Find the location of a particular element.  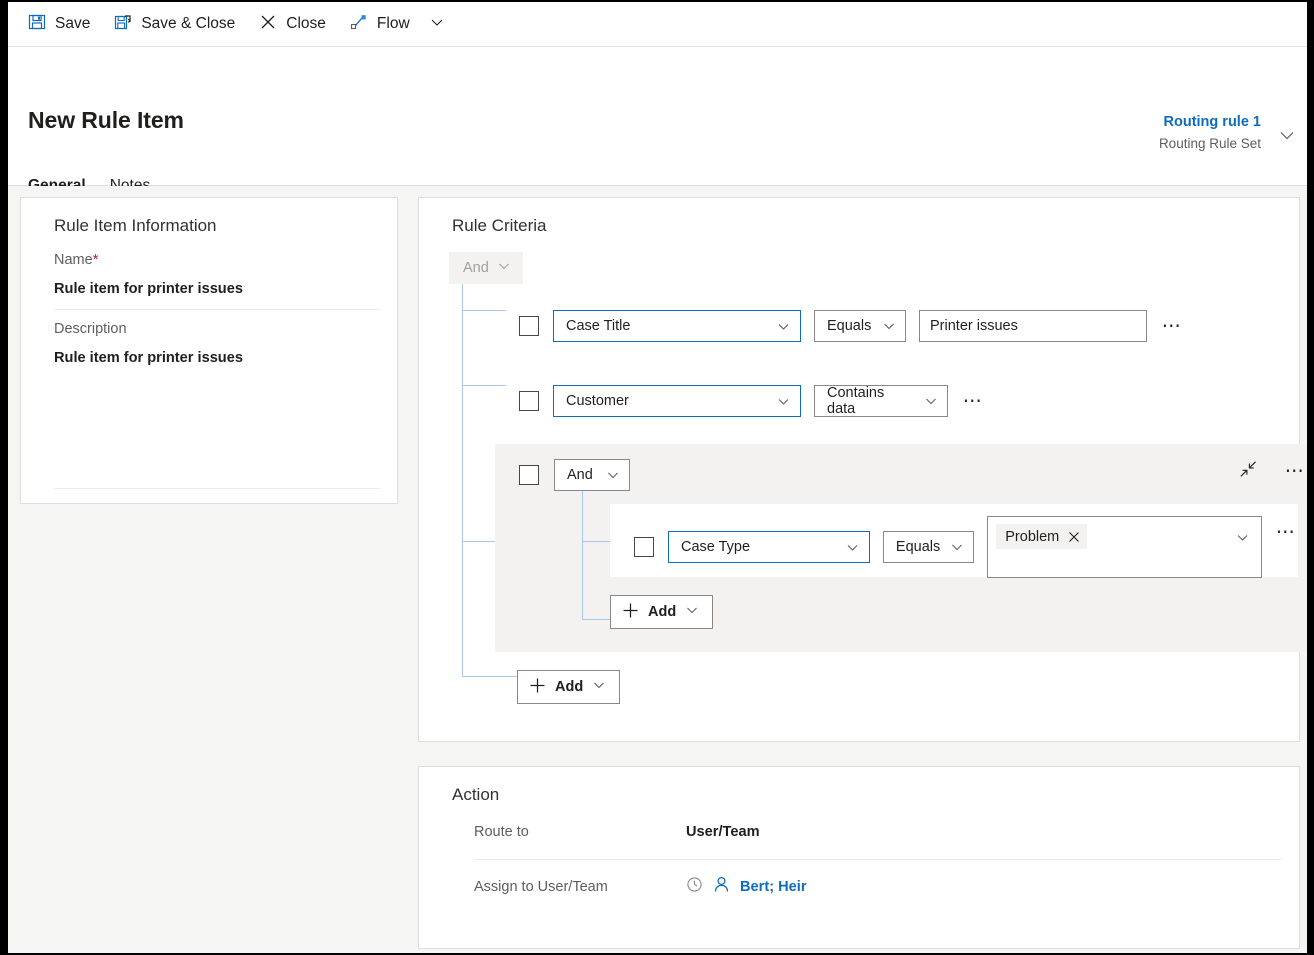

criteria-field-dropdown: Case Type is located at coordinates (769, 547).